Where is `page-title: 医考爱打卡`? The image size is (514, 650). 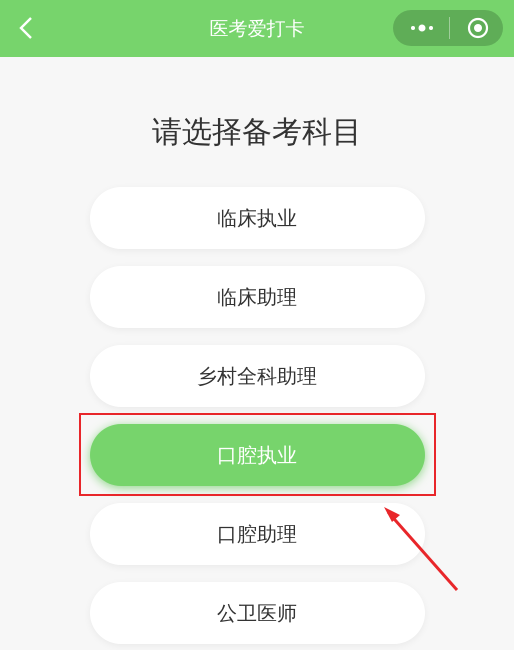
page-title: 医考爱打卡 is located at coordinates (257, 29).